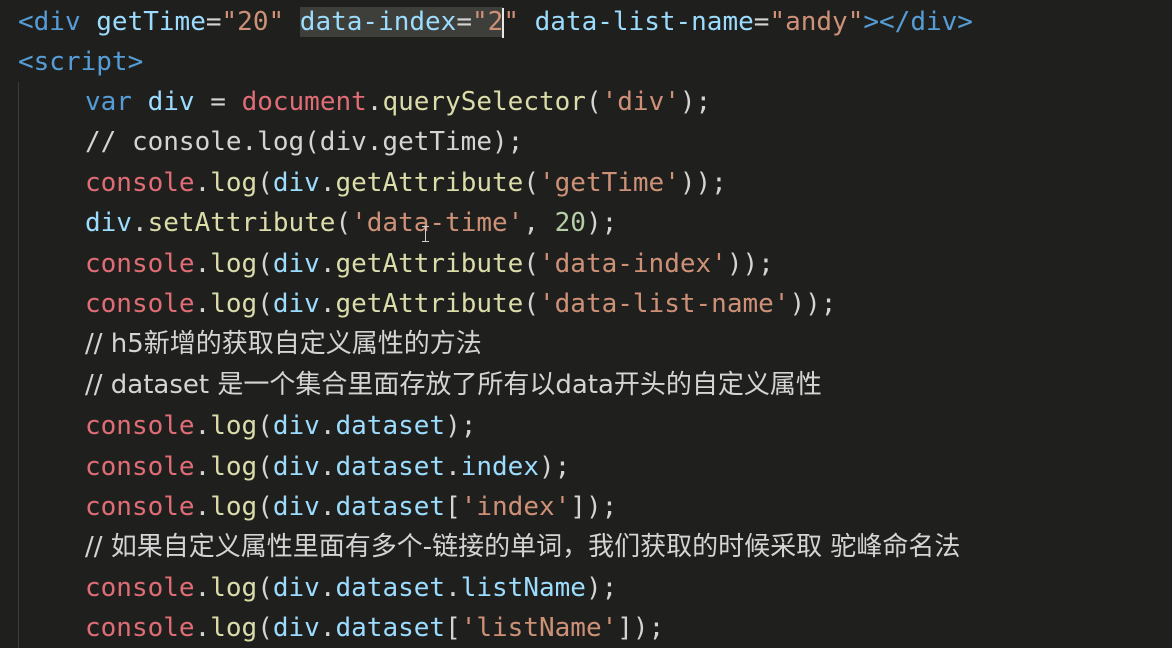 Image resolution: width=1172 pixels, height=648 pixels. I want to click on code-line-4: // console.log(div.getTime);, so click(304, 142).